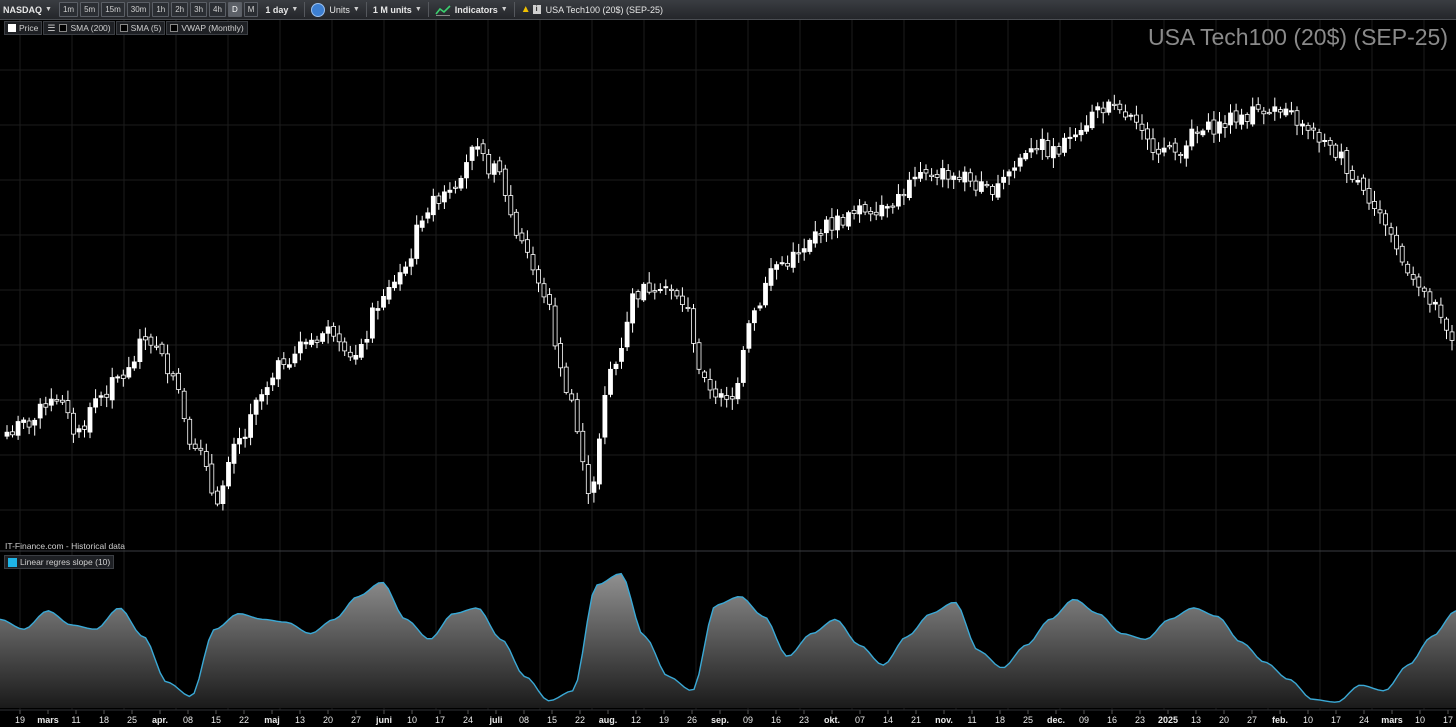 The image size is (1456, 727). What do you see at coordinates (23, 28) in the screenshot?
I see `legend-item-price: Price` at bounding box center [23, 28].